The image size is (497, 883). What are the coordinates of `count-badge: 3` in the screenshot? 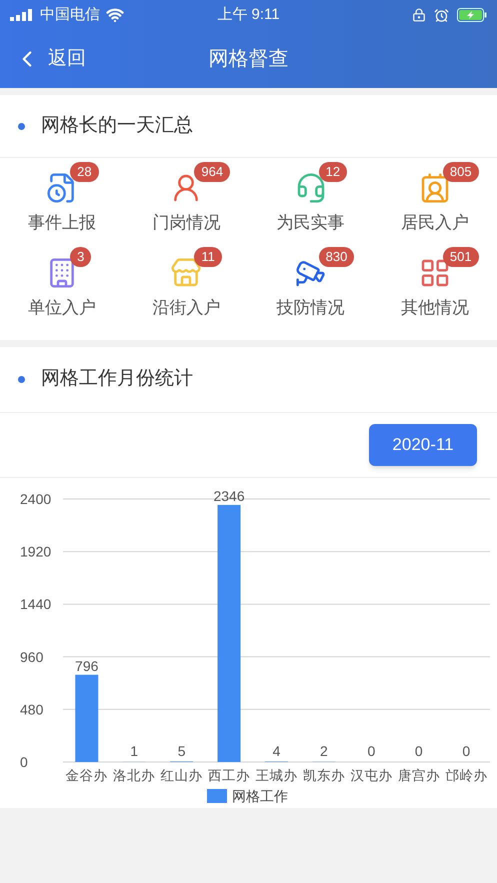 It's located at (81, 257).